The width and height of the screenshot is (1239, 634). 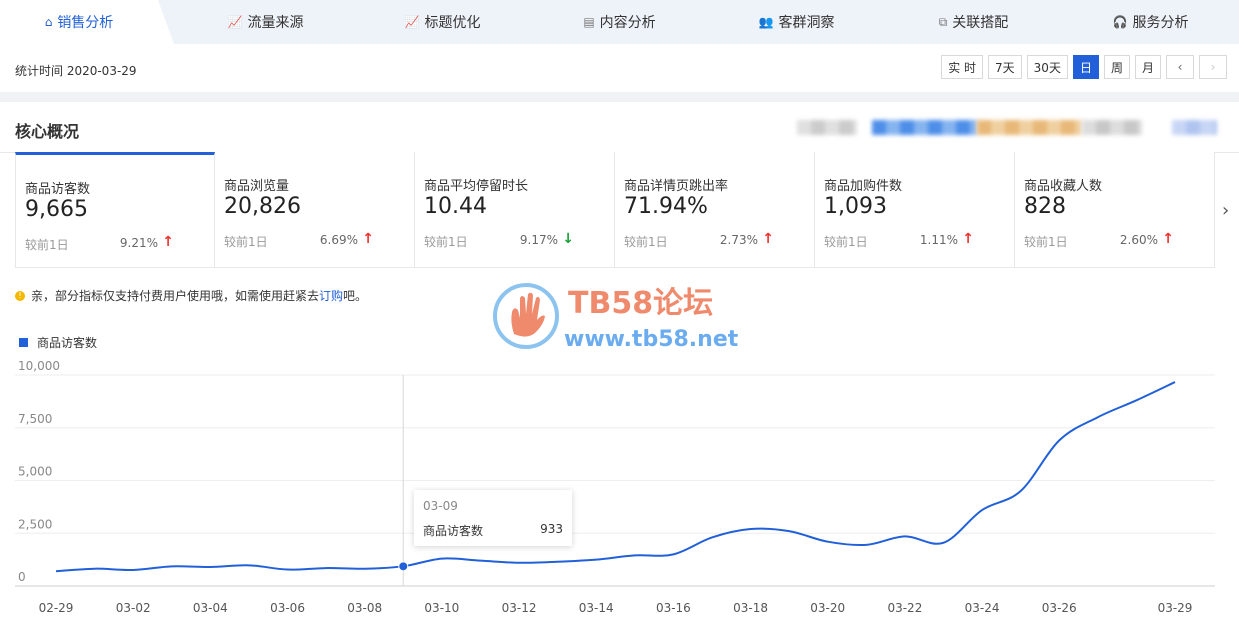 What do you see at coordinates (676, 186) in the screenshot?
I see `kpi-label: 商品详情页跳出率` at bounding box center [676, 186].